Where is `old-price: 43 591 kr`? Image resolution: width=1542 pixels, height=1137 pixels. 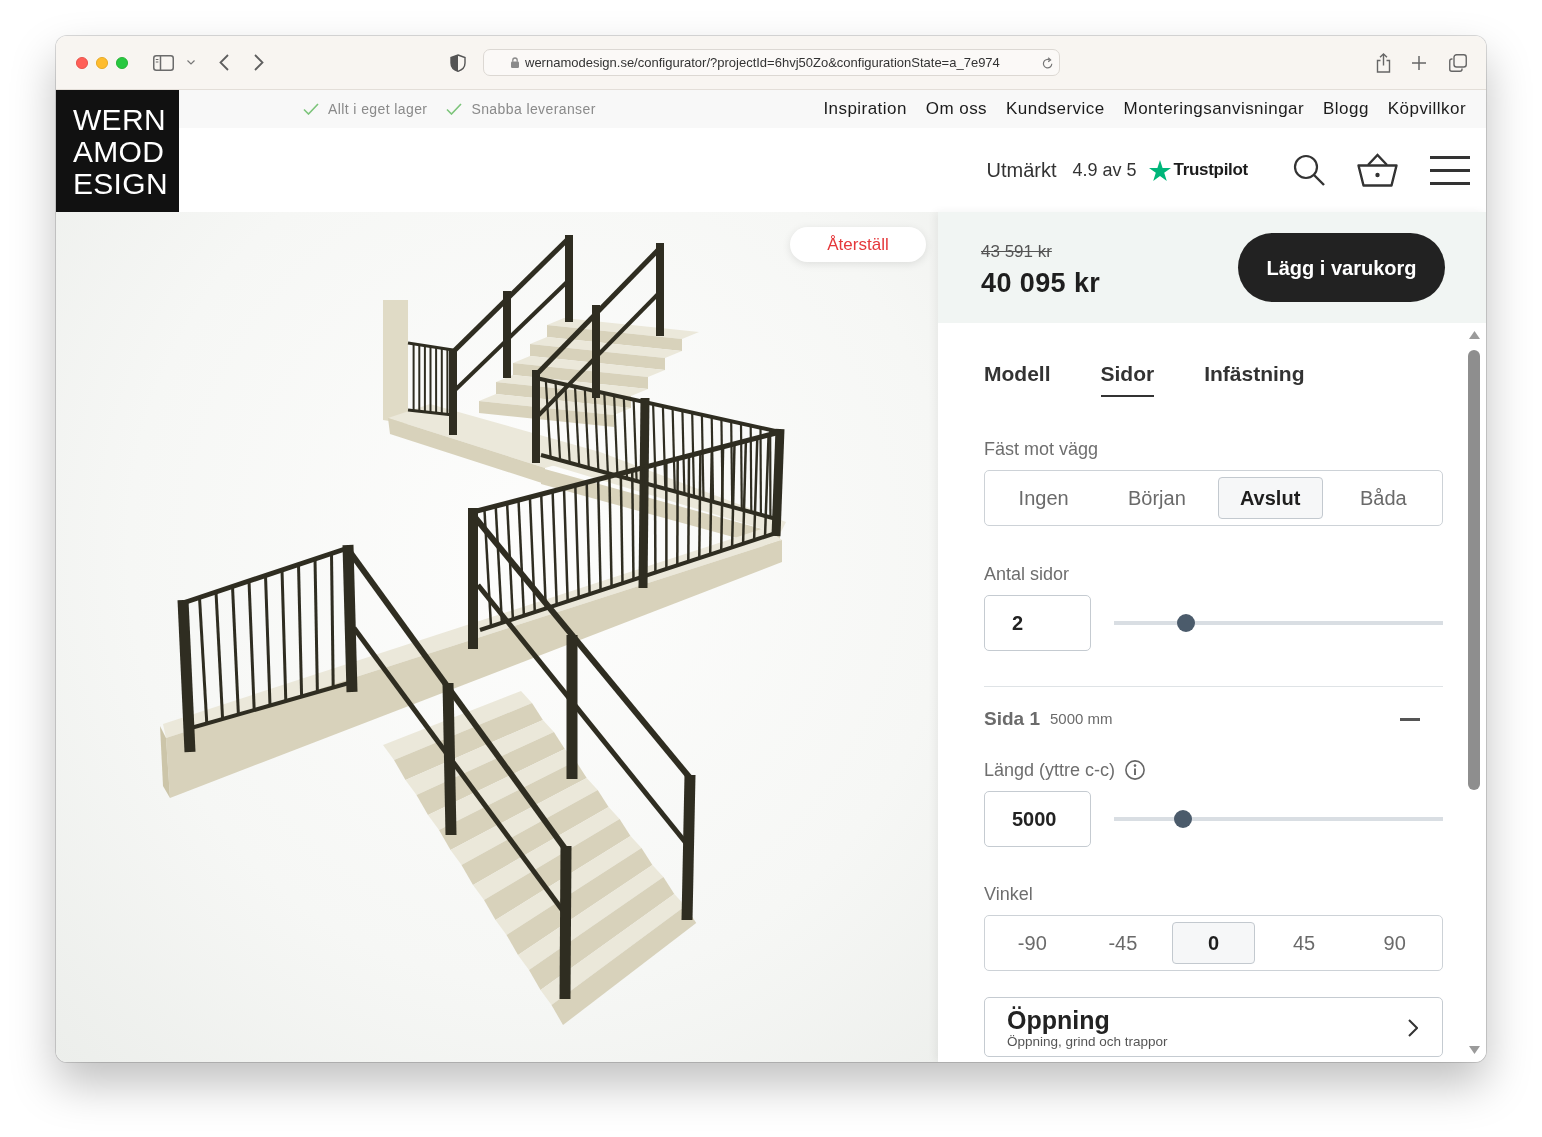 old-price: 43 591 kr is located at coordinates (1017, 252).